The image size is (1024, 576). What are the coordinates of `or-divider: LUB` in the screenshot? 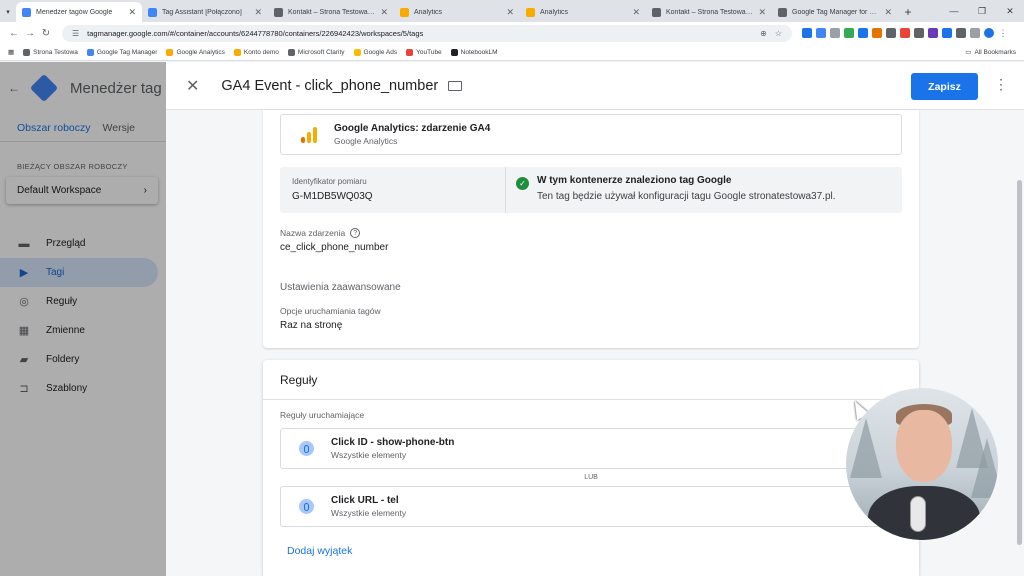 It's located at (591, 477).